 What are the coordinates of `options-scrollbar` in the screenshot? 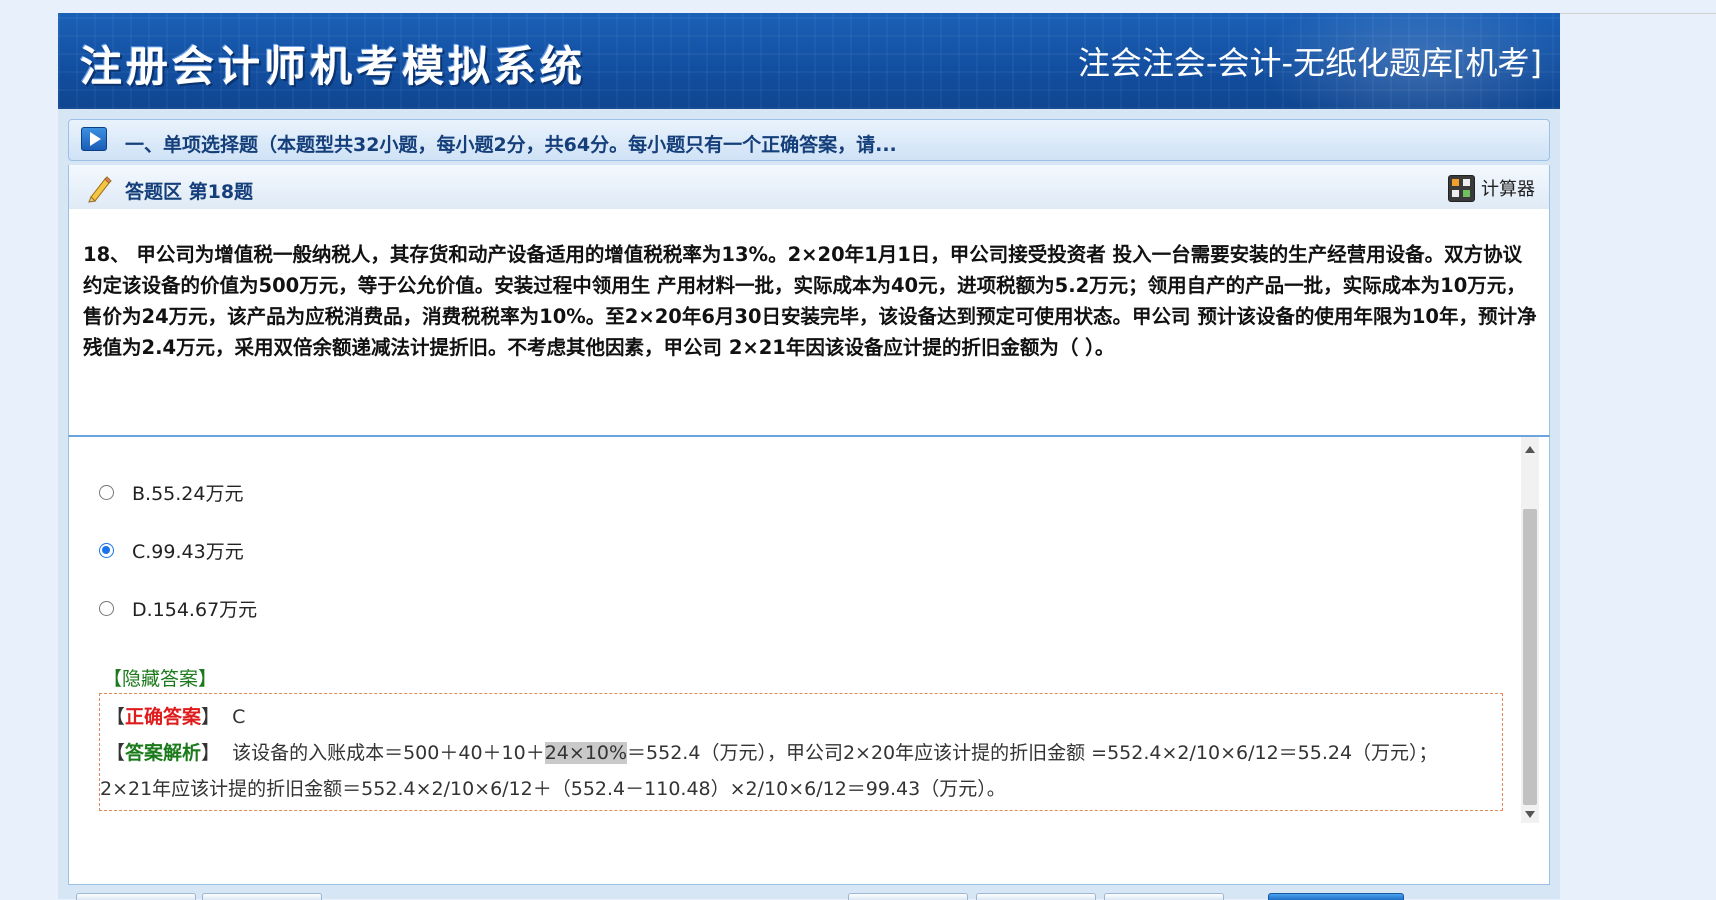 It's located at (1530, 630).